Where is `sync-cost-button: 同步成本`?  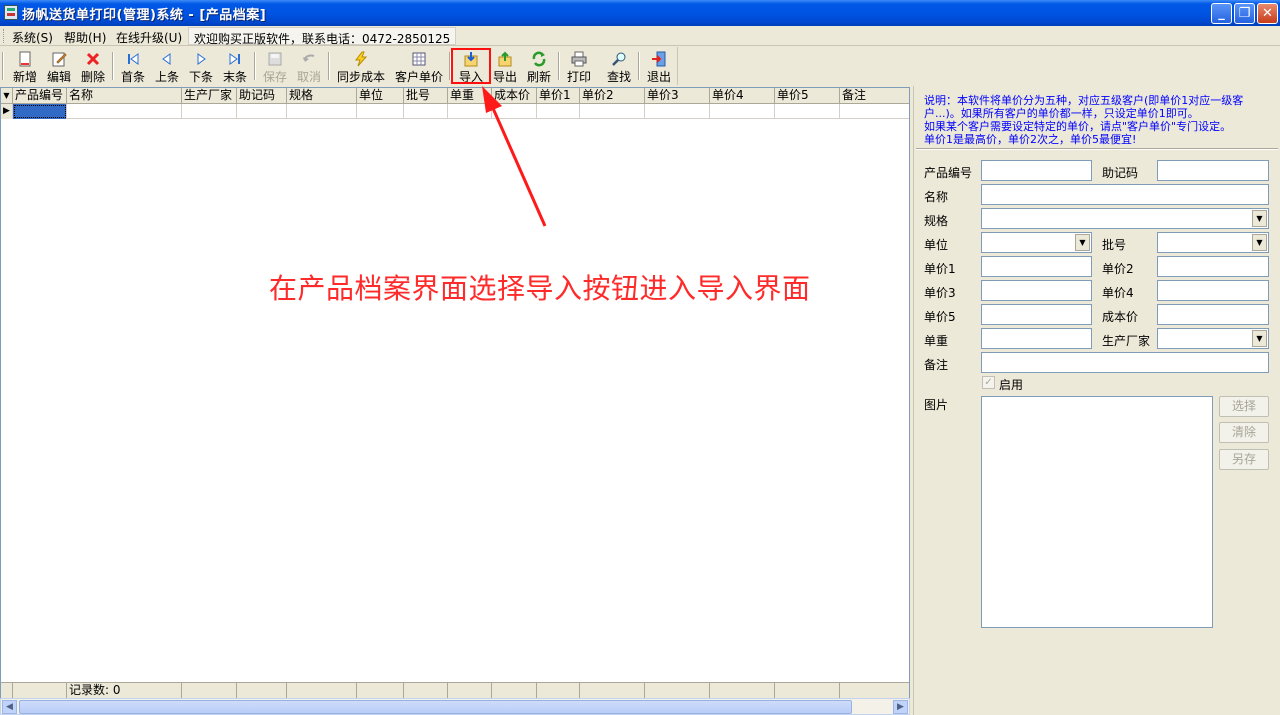 sync-cost-button: 同步成本 is located at coordinates (361, 66).